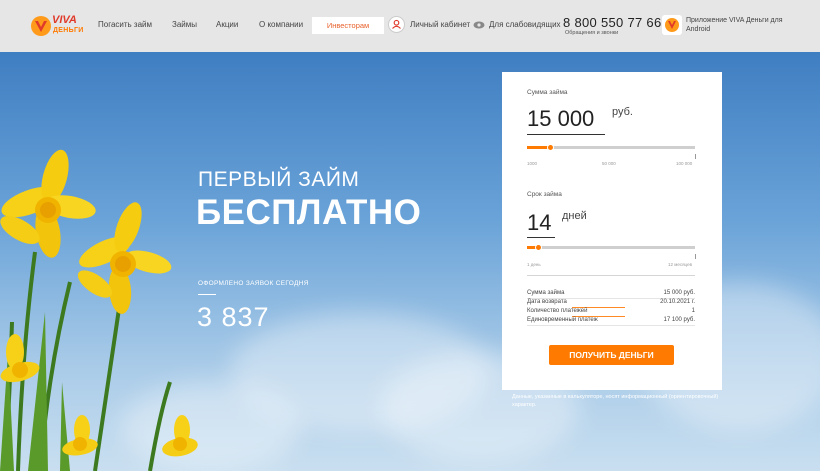  Describe the element at coordinates (41, 26) in the screenshot. I see `logo-mark-icon` at that location.